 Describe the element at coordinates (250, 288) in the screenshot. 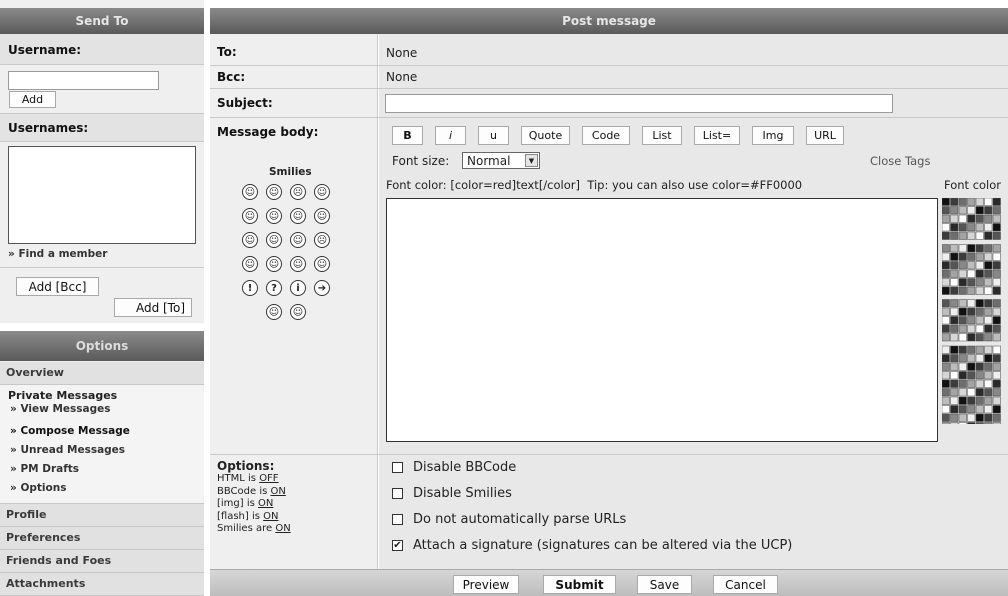

I see `smiley-icon-16: !` at that location.